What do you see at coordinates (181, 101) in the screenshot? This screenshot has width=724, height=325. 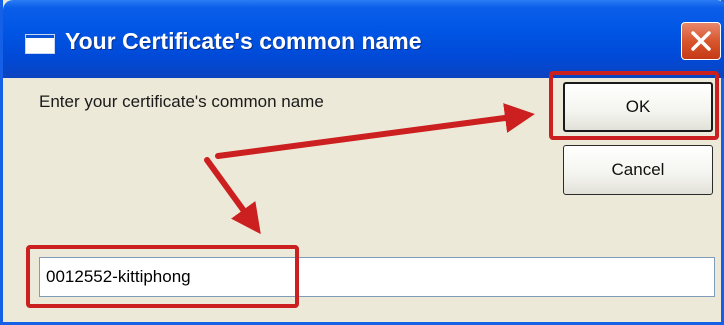 I see `prompt-label: Enter your certificate's common name` at bounding box center [181, 101].